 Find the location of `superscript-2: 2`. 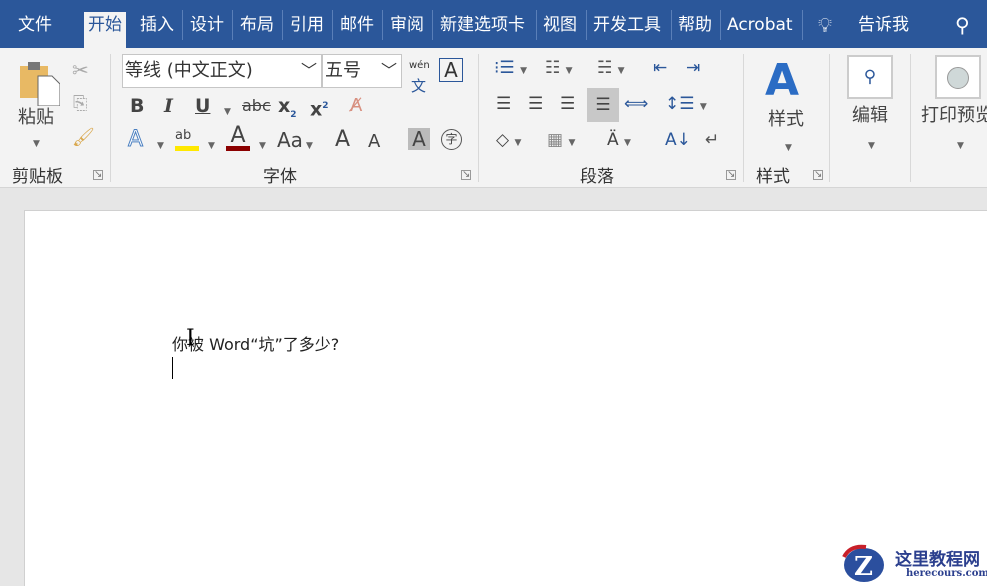

superscript-2: 2 is located at coordinates (325, 106).